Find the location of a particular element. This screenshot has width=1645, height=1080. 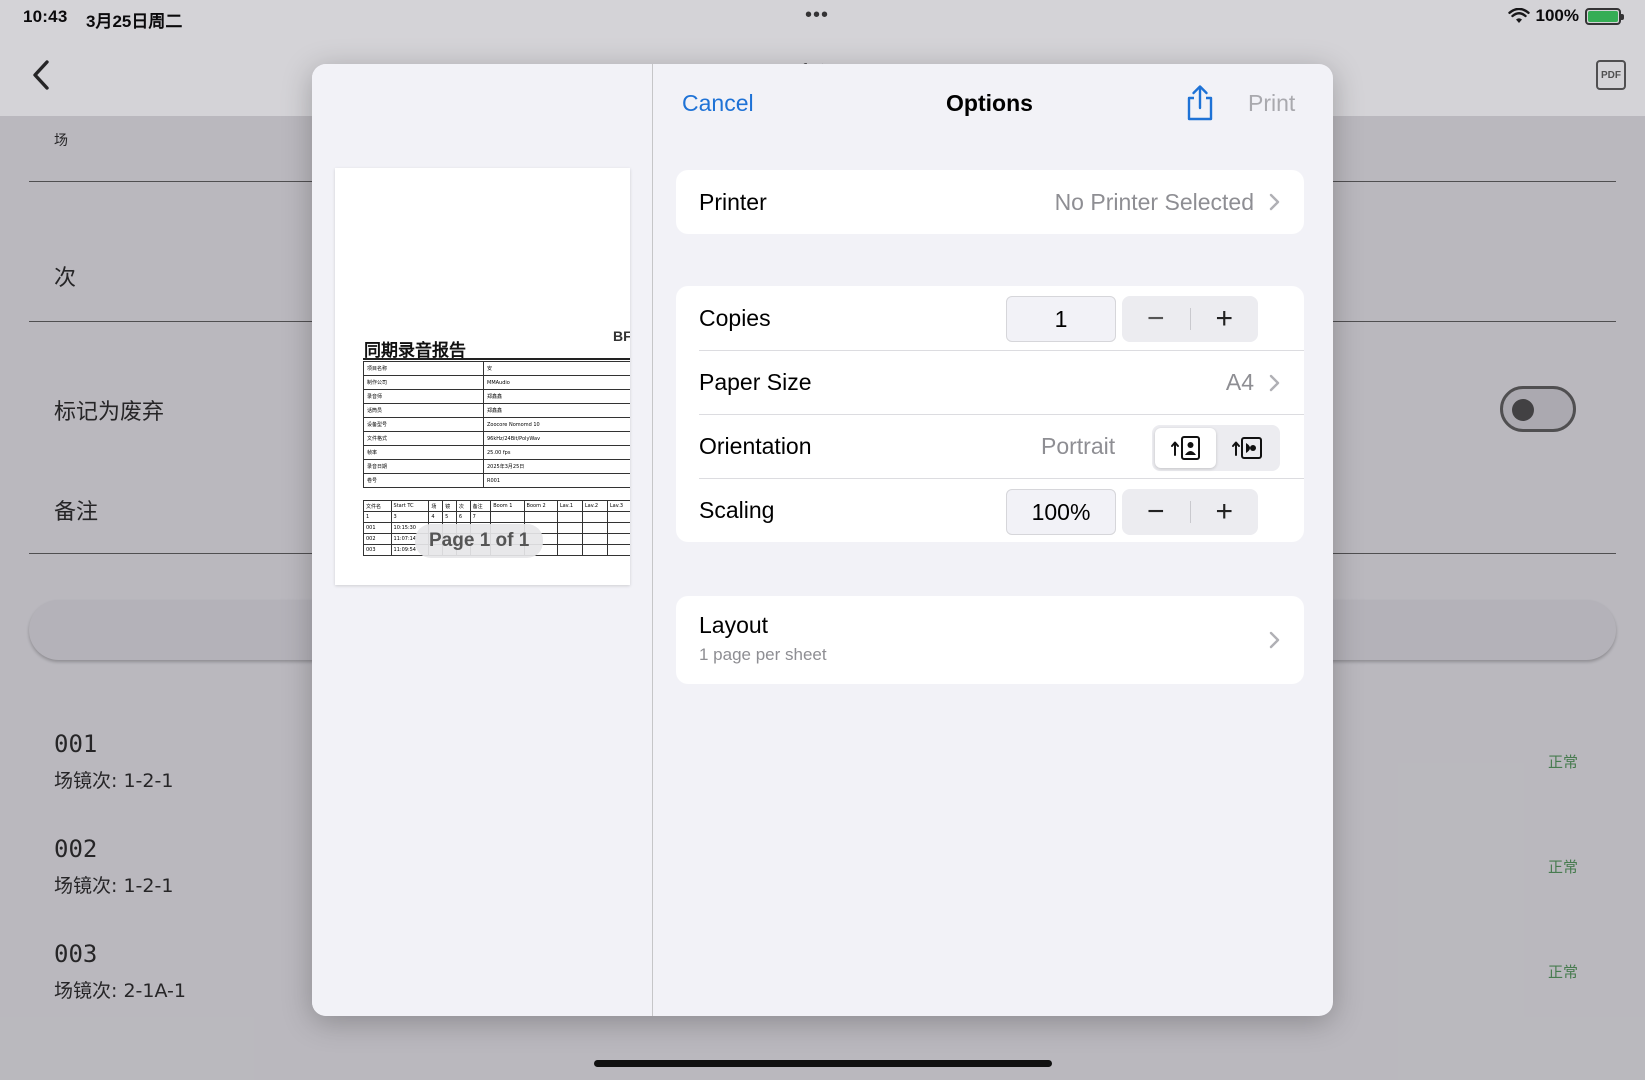

scaling-label: Scaling is located at coordinates (737, 510).